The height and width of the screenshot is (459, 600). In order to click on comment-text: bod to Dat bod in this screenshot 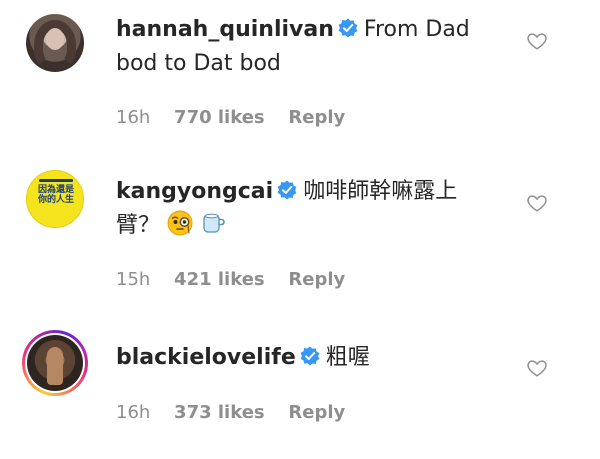, I will do `click(198, 63)`.